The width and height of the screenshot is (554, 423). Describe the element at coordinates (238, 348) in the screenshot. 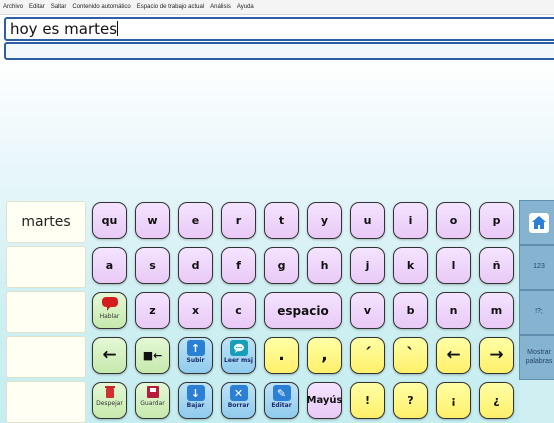

I see `speech-bubble-icon` at that location.